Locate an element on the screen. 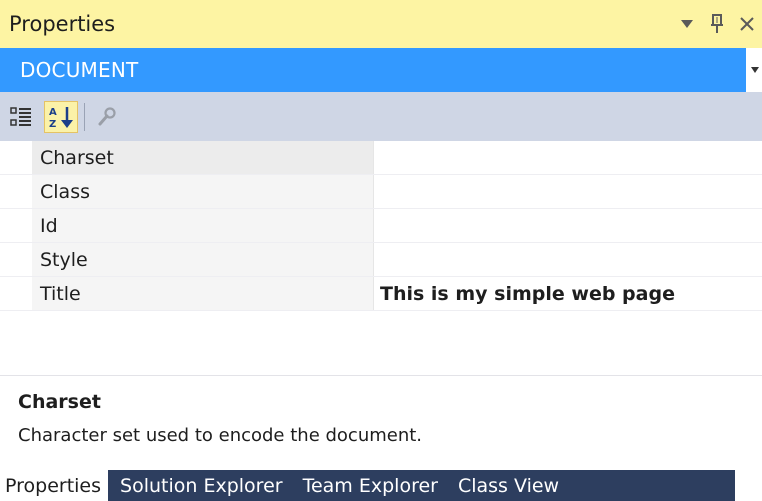  tab-class-view: Class View is located at coordinates (506, 485).